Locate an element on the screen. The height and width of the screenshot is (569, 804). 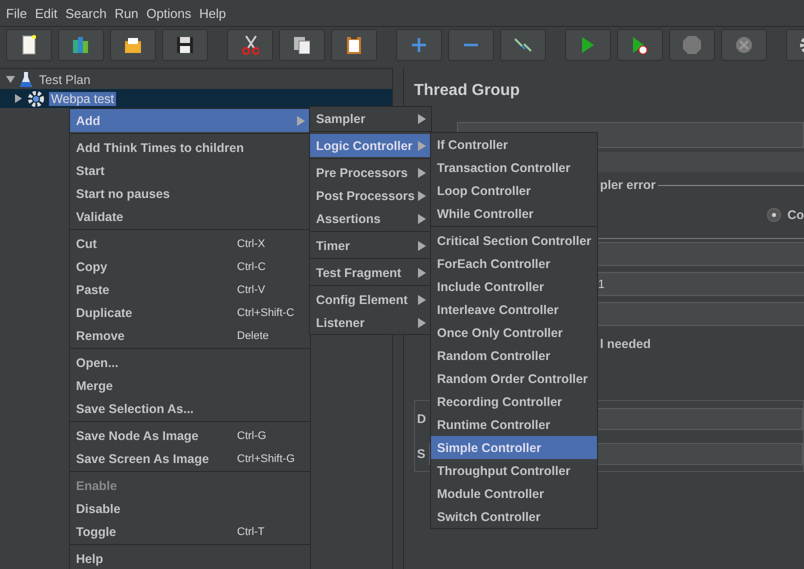
panel-title: Thread Group is located at coordinates (467, 91).